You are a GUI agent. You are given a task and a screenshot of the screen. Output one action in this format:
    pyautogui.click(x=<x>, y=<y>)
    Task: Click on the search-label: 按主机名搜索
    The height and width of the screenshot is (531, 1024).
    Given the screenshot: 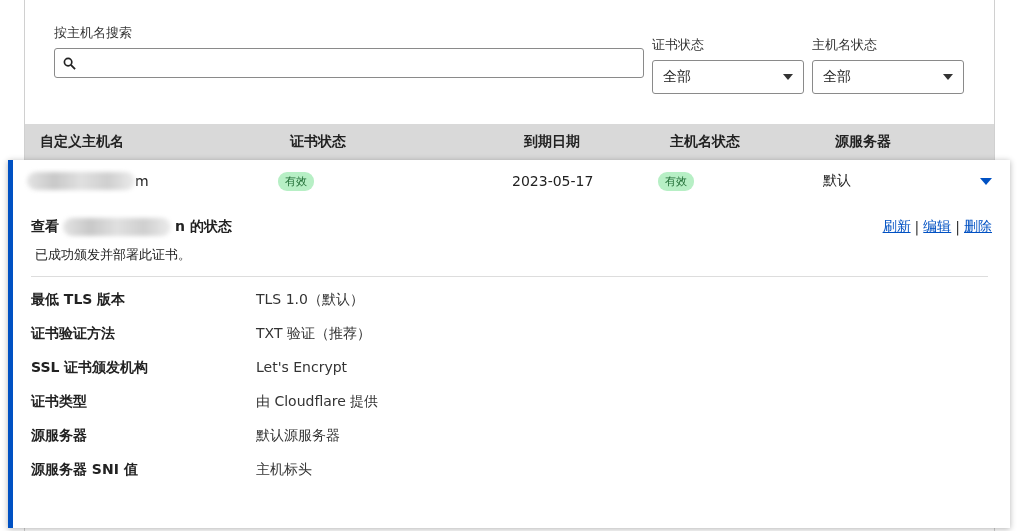 What is the action you would take?
    pyautogui.click(x=93, y=33)
    